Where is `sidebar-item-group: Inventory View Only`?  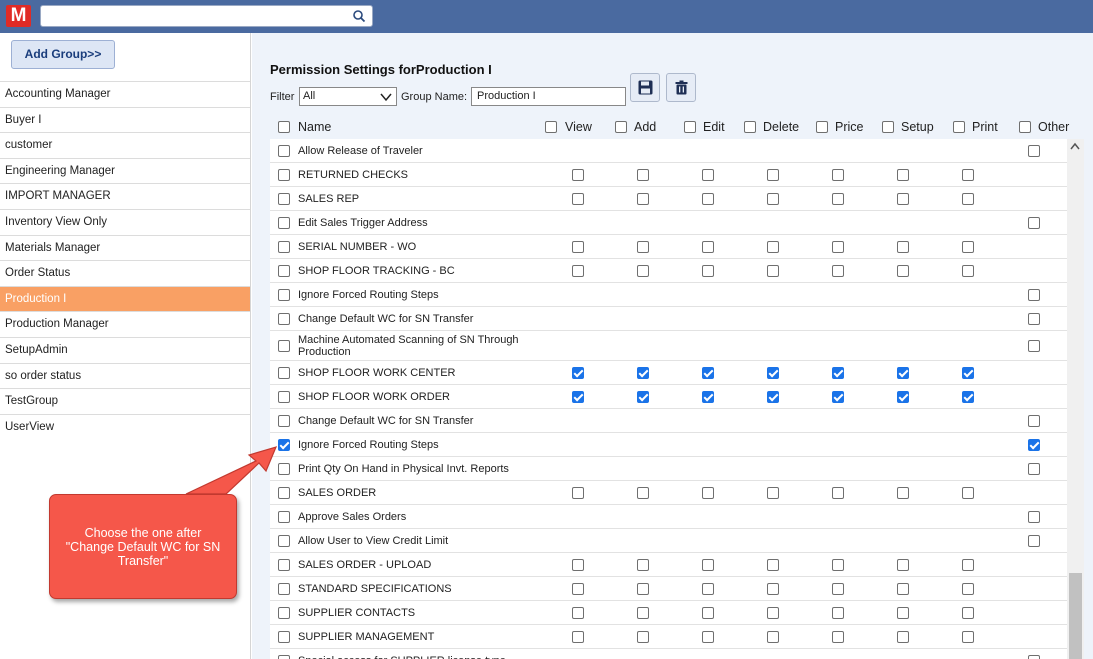 sidebar-item-group: Inventory View Only is located at coordinates (125, 221).